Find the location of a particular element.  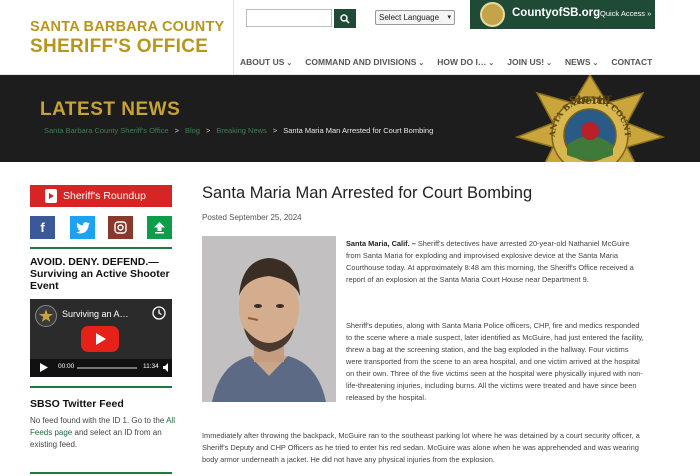

county-site-link: CountyofSB.org is located at coordinates (556, 13).